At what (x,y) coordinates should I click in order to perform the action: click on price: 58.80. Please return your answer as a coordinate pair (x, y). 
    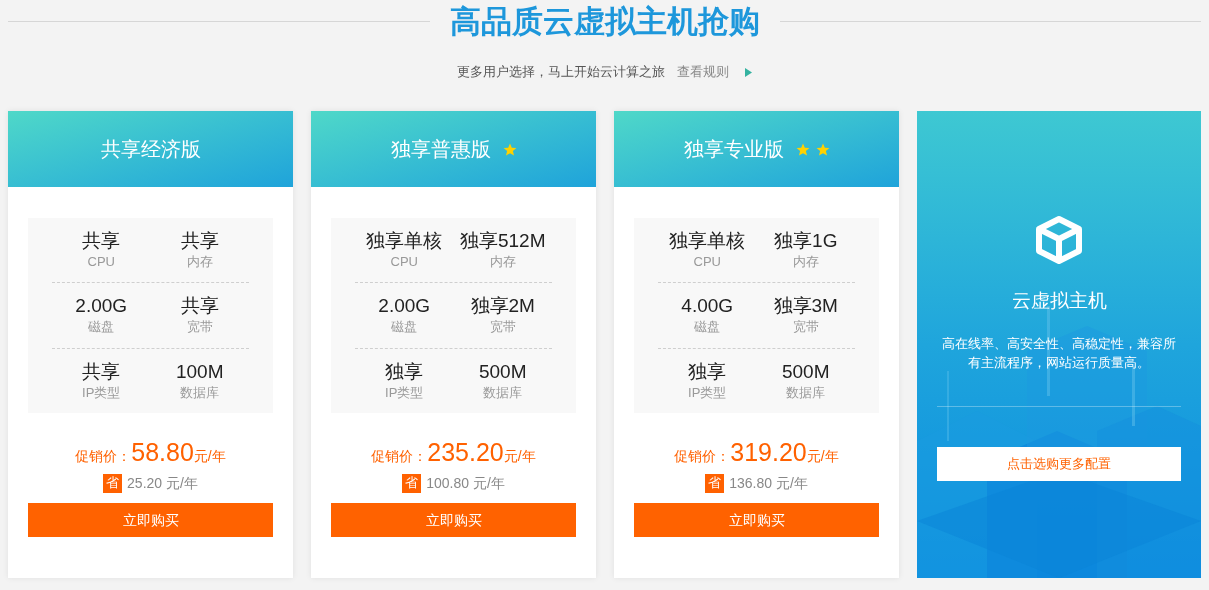
    Looking at the image, I should click on (162, 452).